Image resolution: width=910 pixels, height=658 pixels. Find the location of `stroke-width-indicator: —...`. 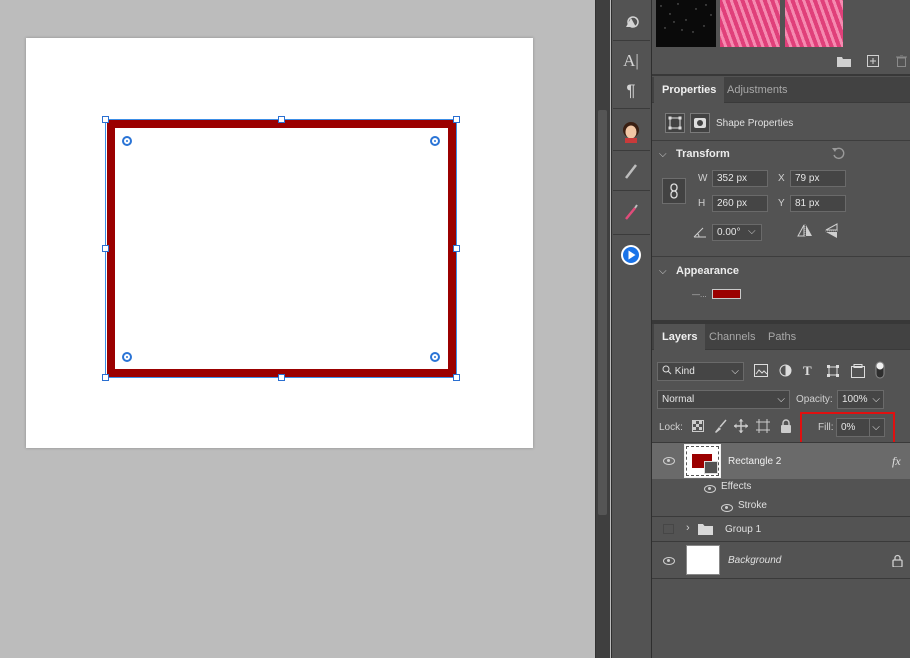

stroke-width-indicator: —... is located at coordinates (699, 294).